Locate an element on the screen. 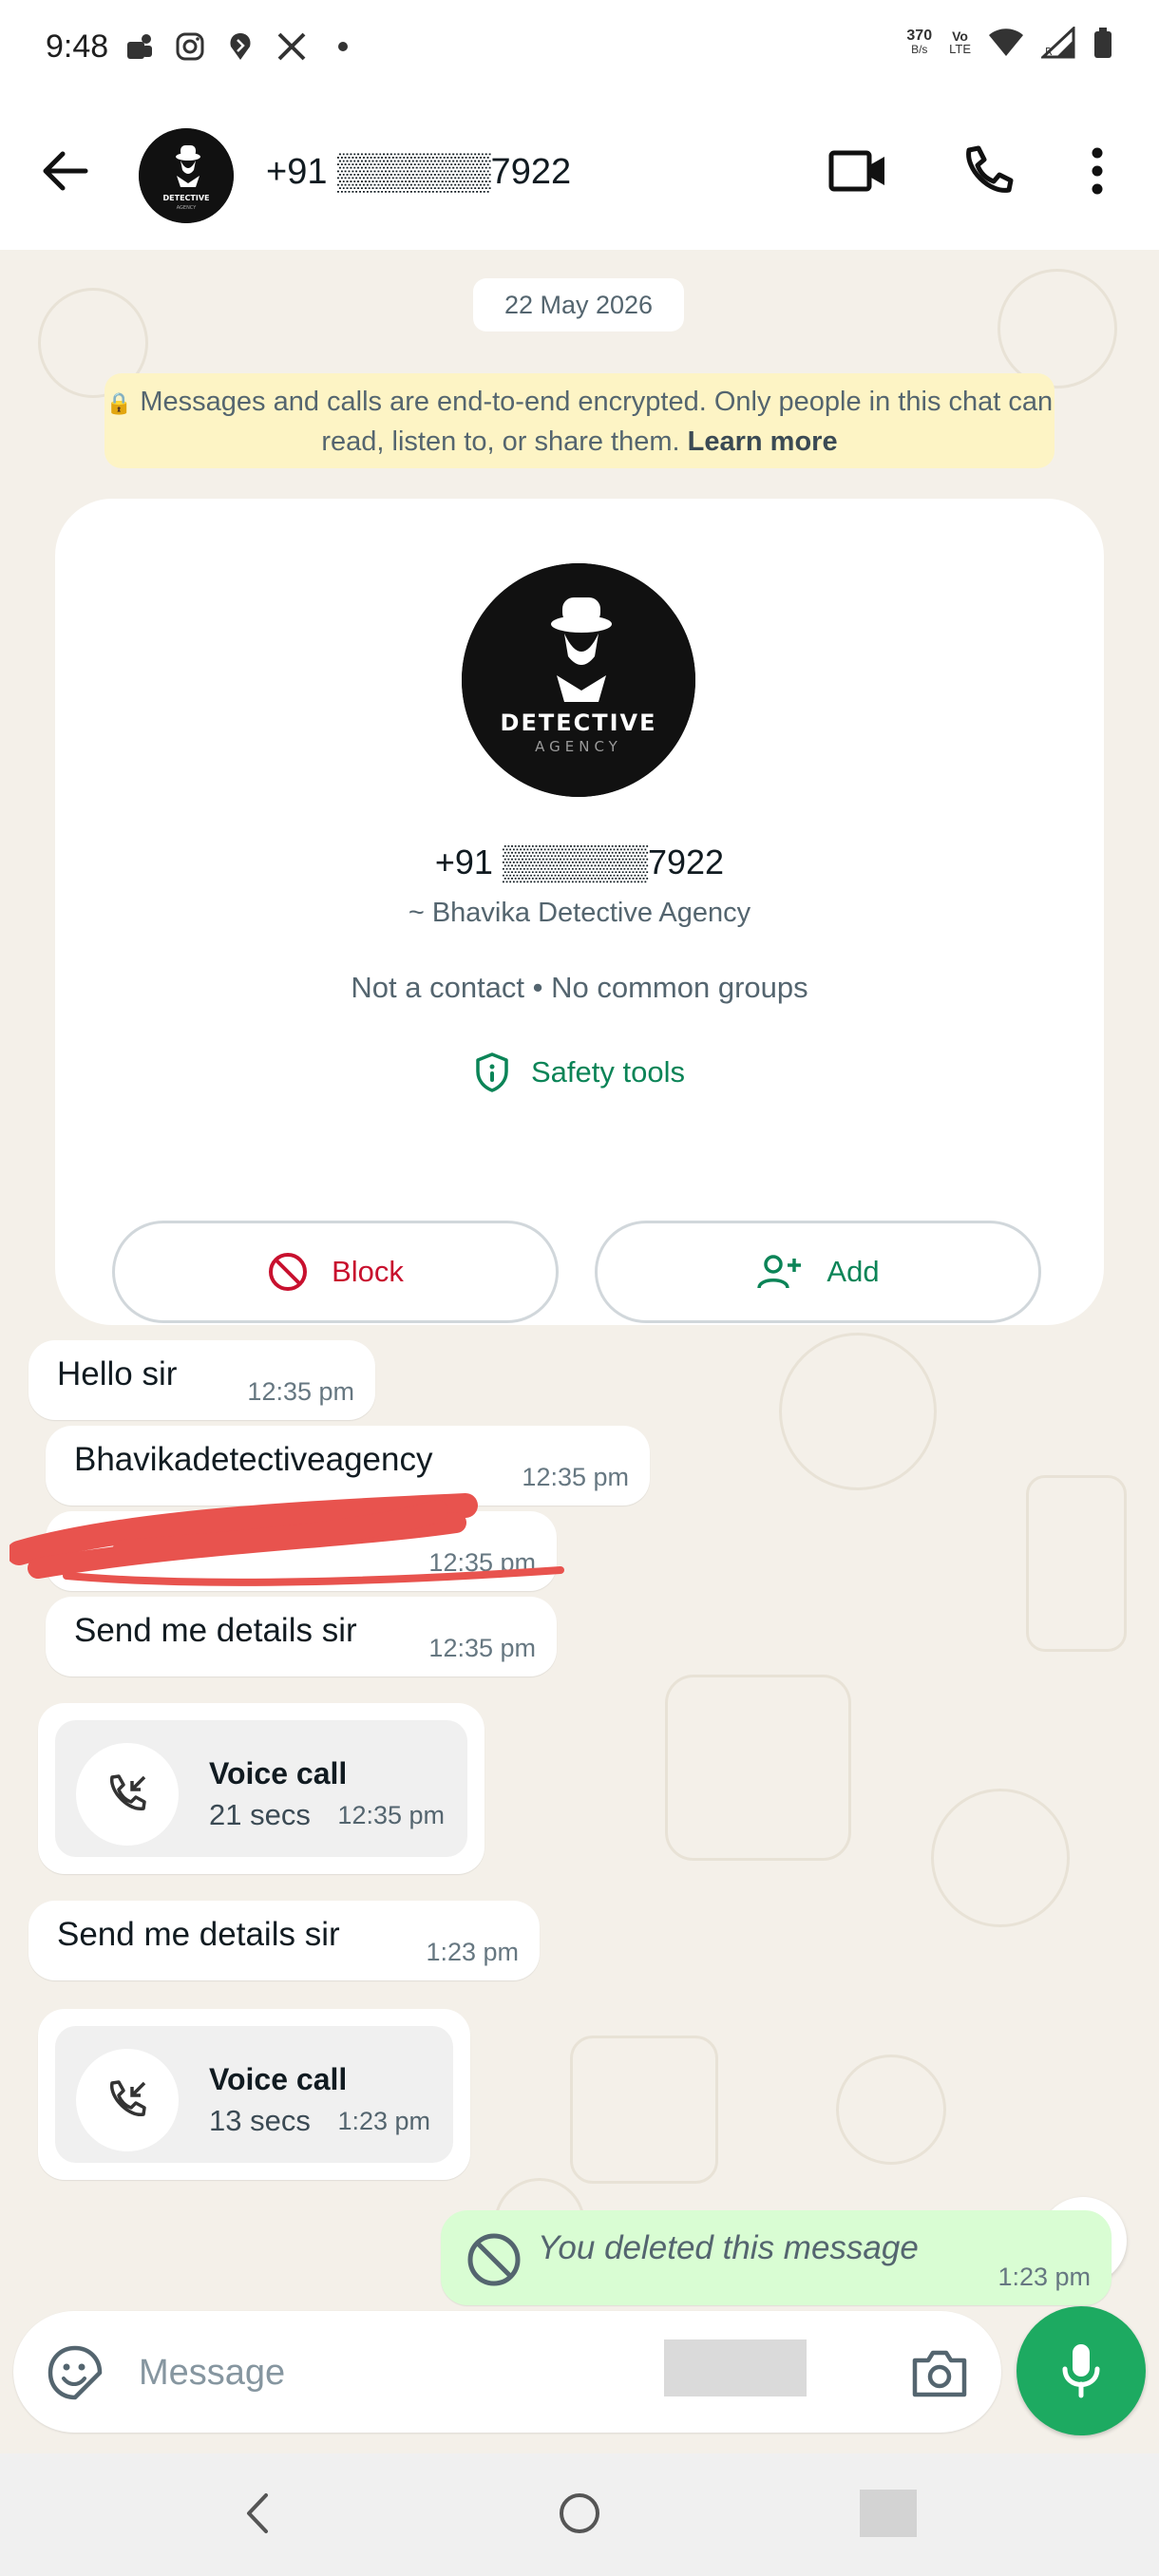 This screenshot has width=1159, height=2576. call-duration: 21 secs is located at coordinates (260, 1814).